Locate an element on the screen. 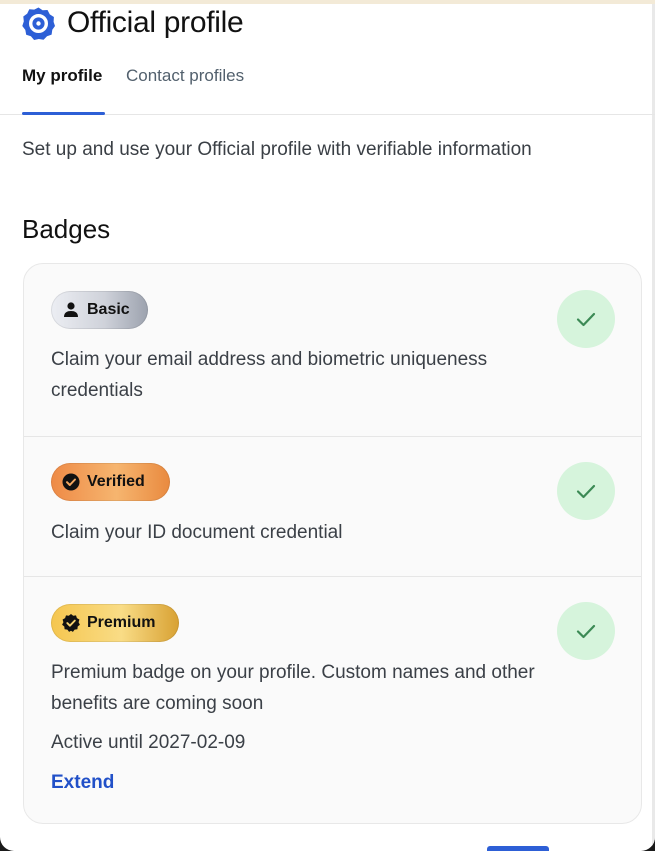 This screenshot has height=851, width=655. official-logo-icon is located at coordinates (38, 23).